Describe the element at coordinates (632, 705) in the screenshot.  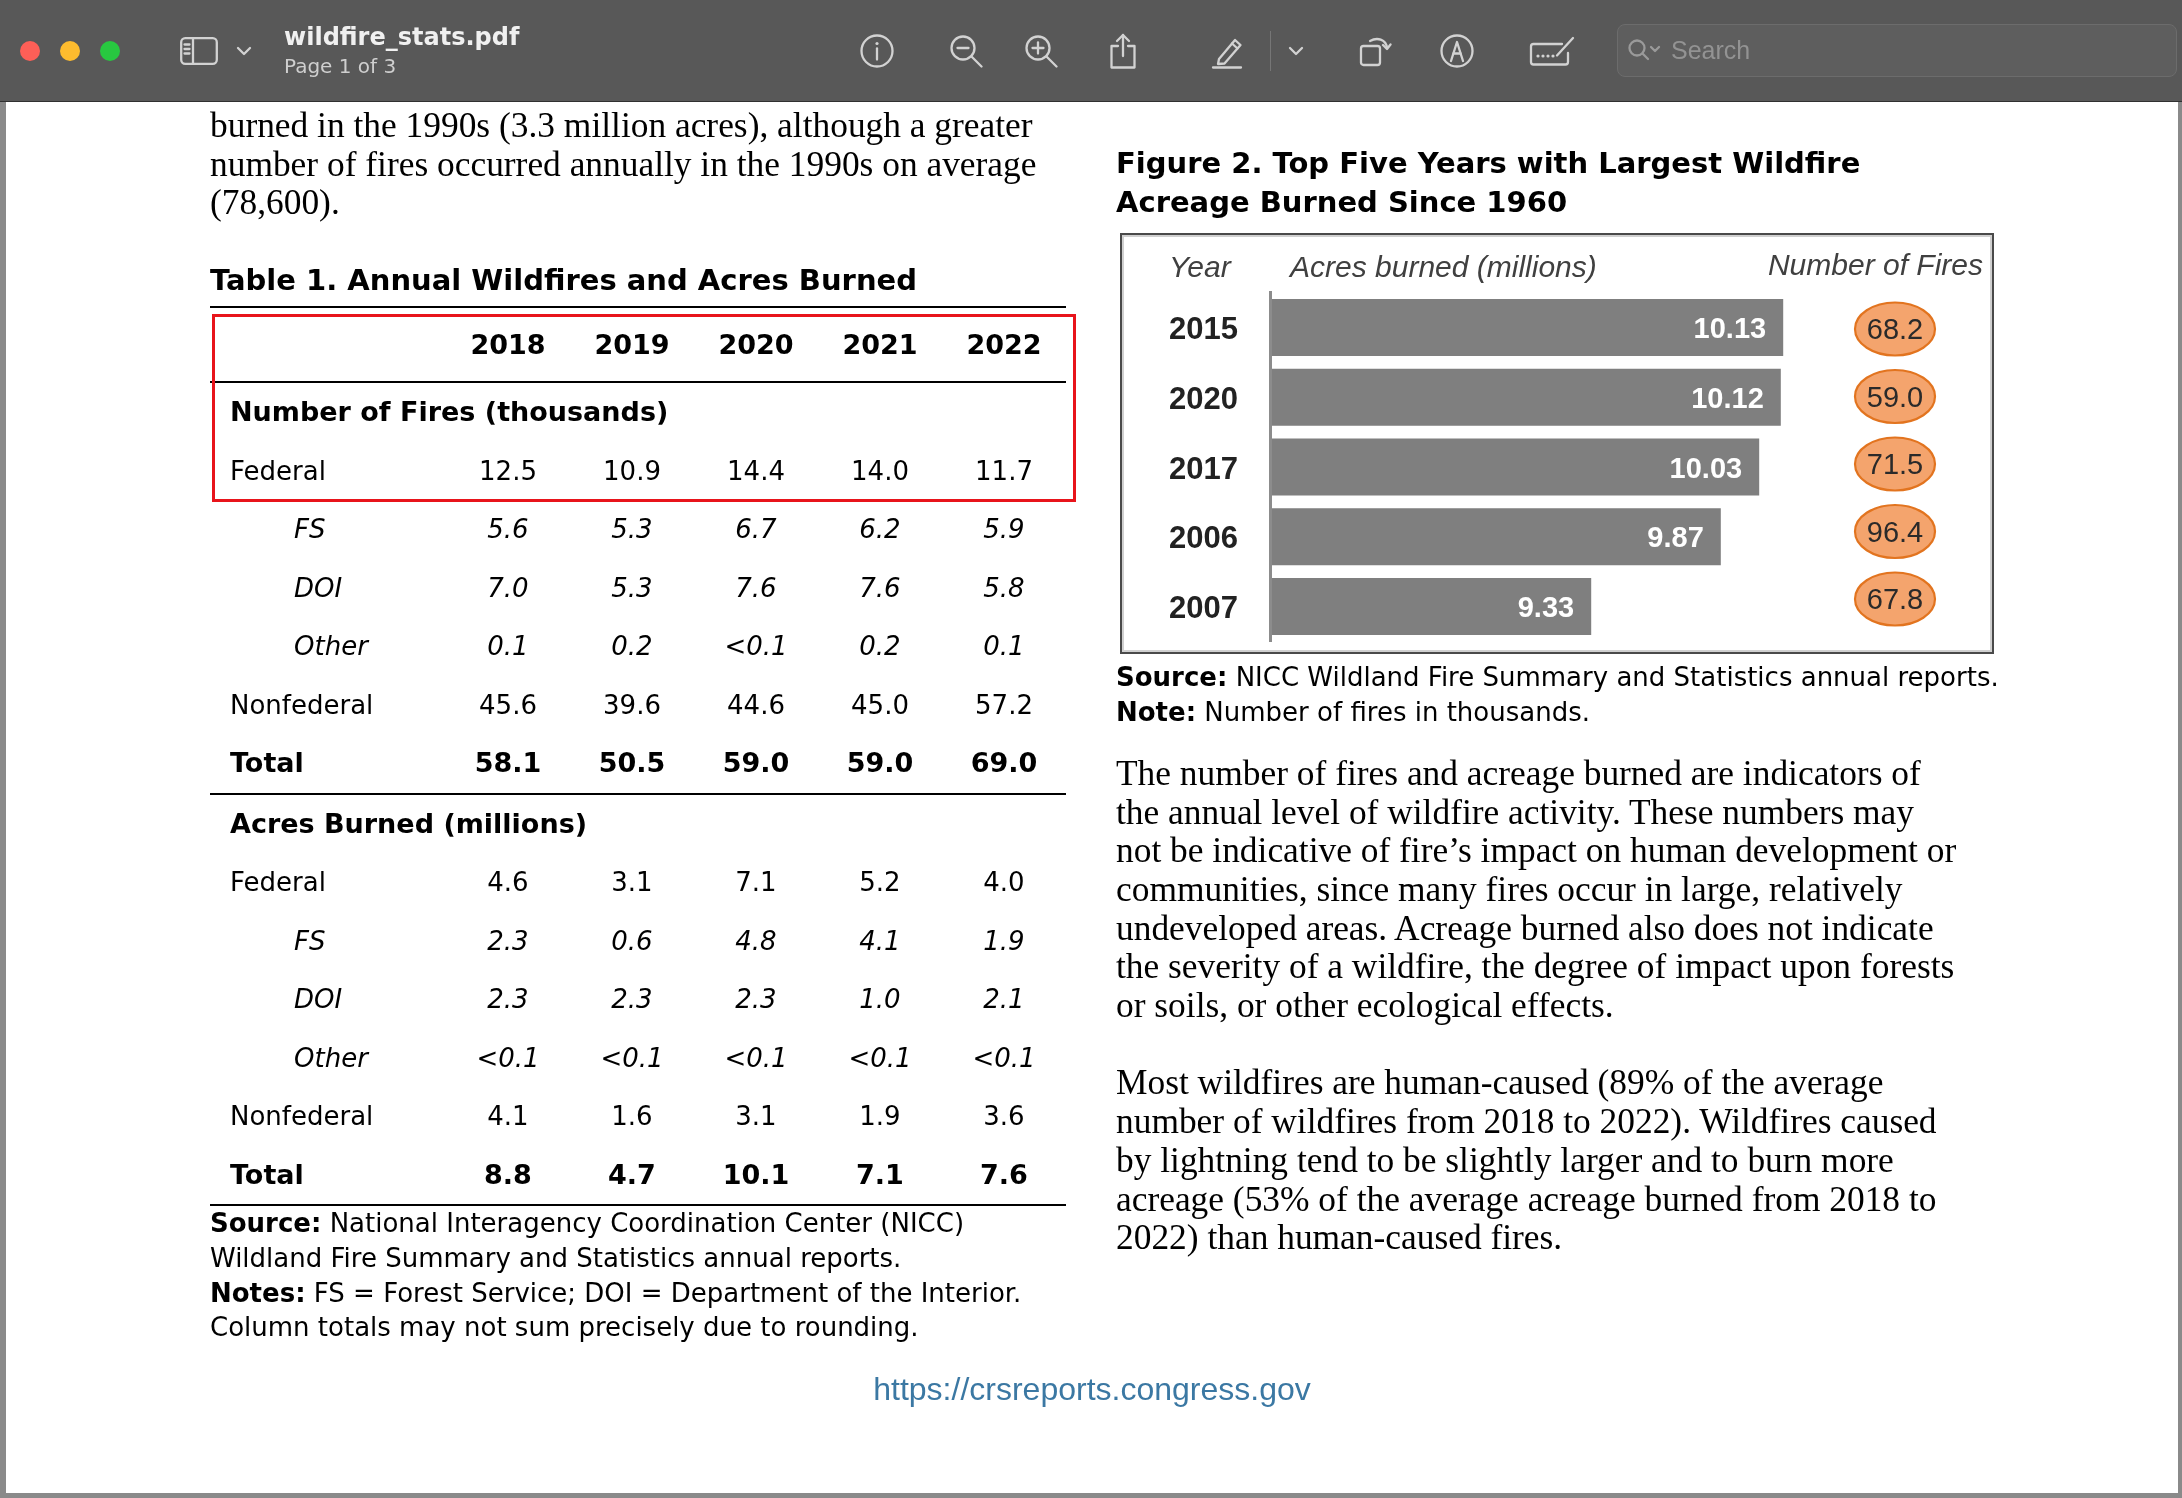
I see `table-cell-text: 39.6` at that location.